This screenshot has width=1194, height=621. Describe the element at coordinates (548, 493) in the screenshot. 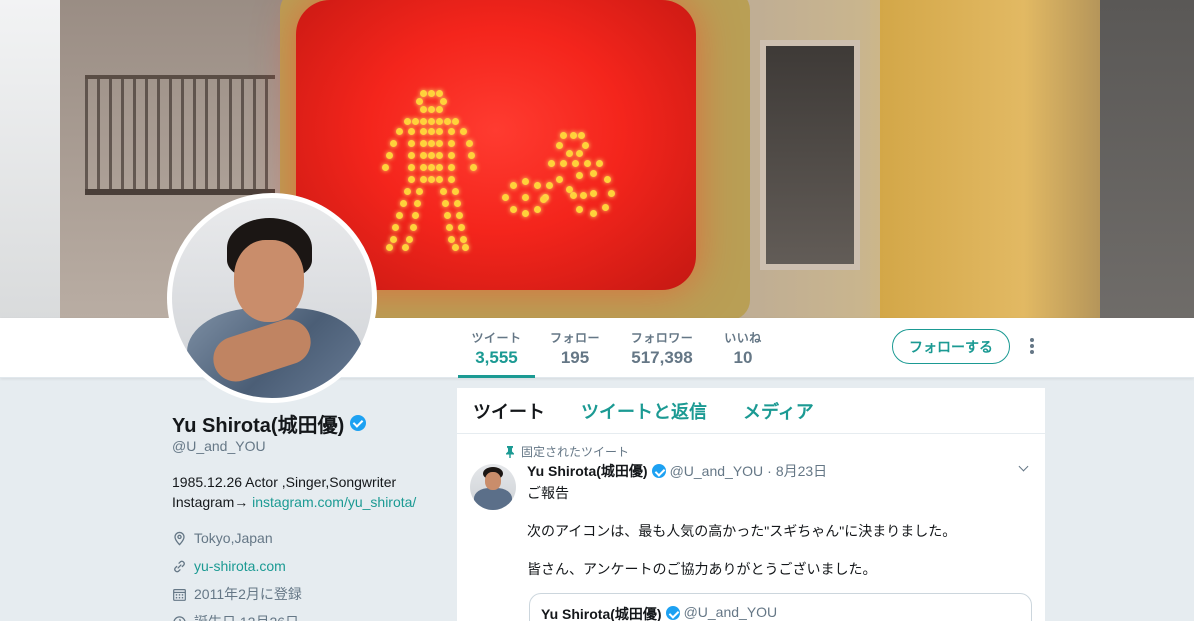

I see `tweet-line: ご報告` at that location.